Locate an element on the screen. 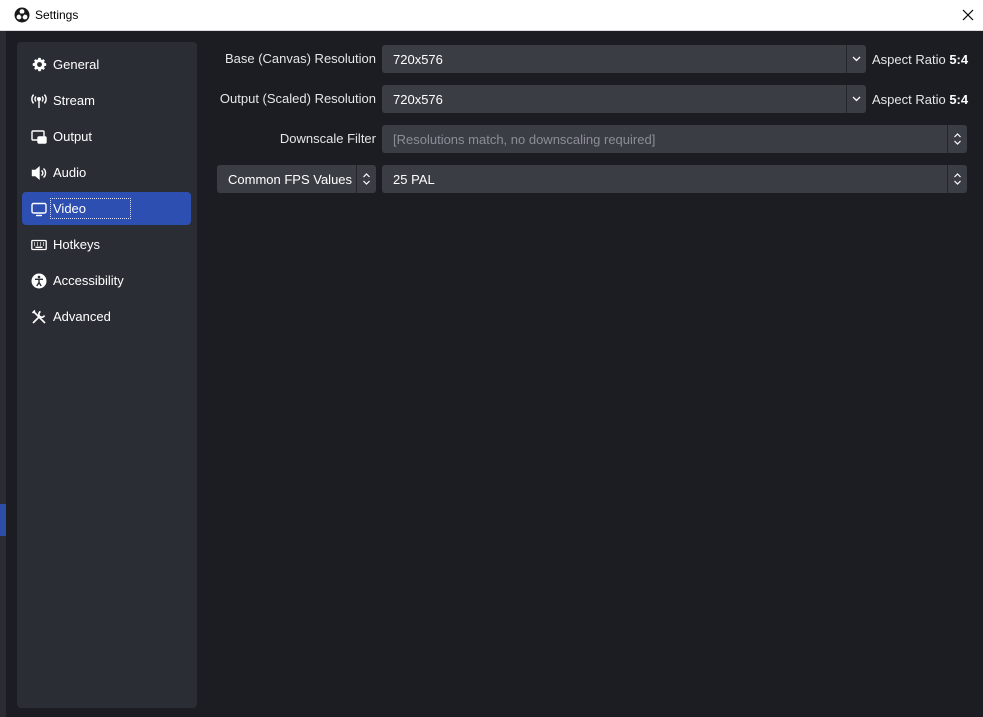  fps-value-select: 25 PAL is located at coordinates (674, 179).